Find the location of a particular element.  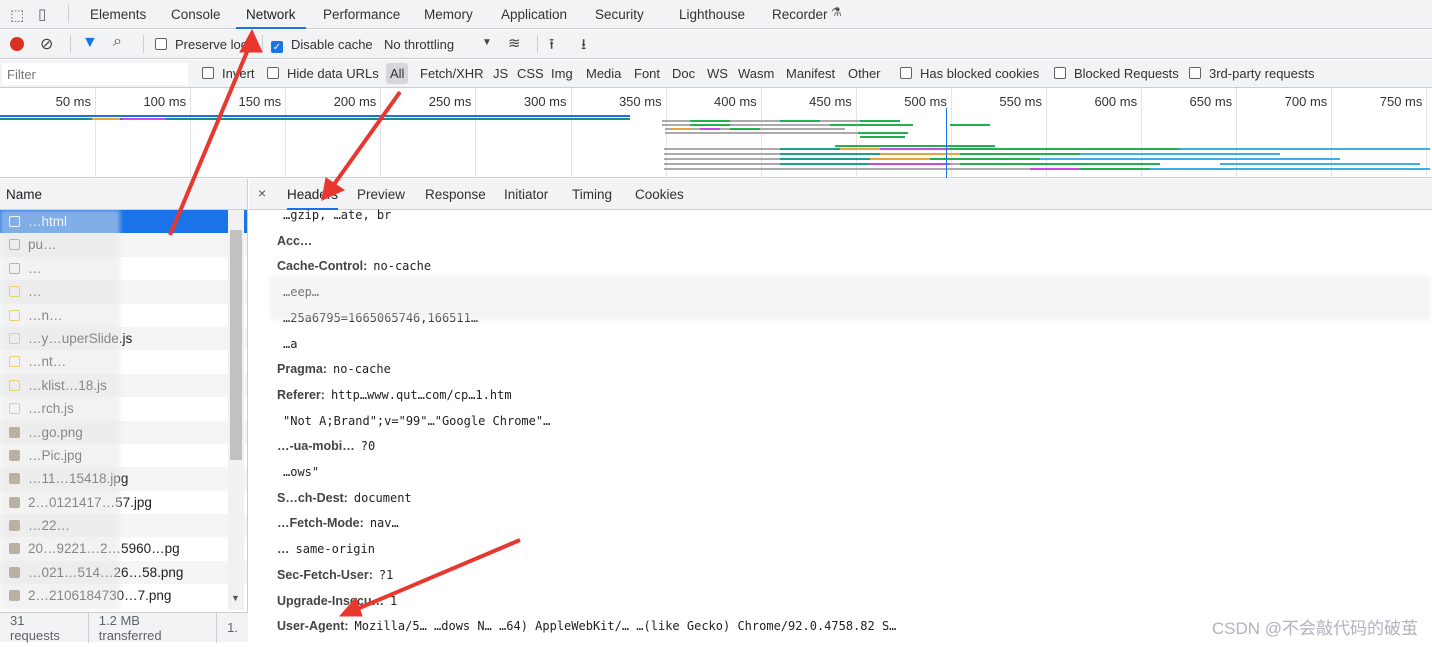

clear-icon: ⊘ is located at coordinates (46, 44).